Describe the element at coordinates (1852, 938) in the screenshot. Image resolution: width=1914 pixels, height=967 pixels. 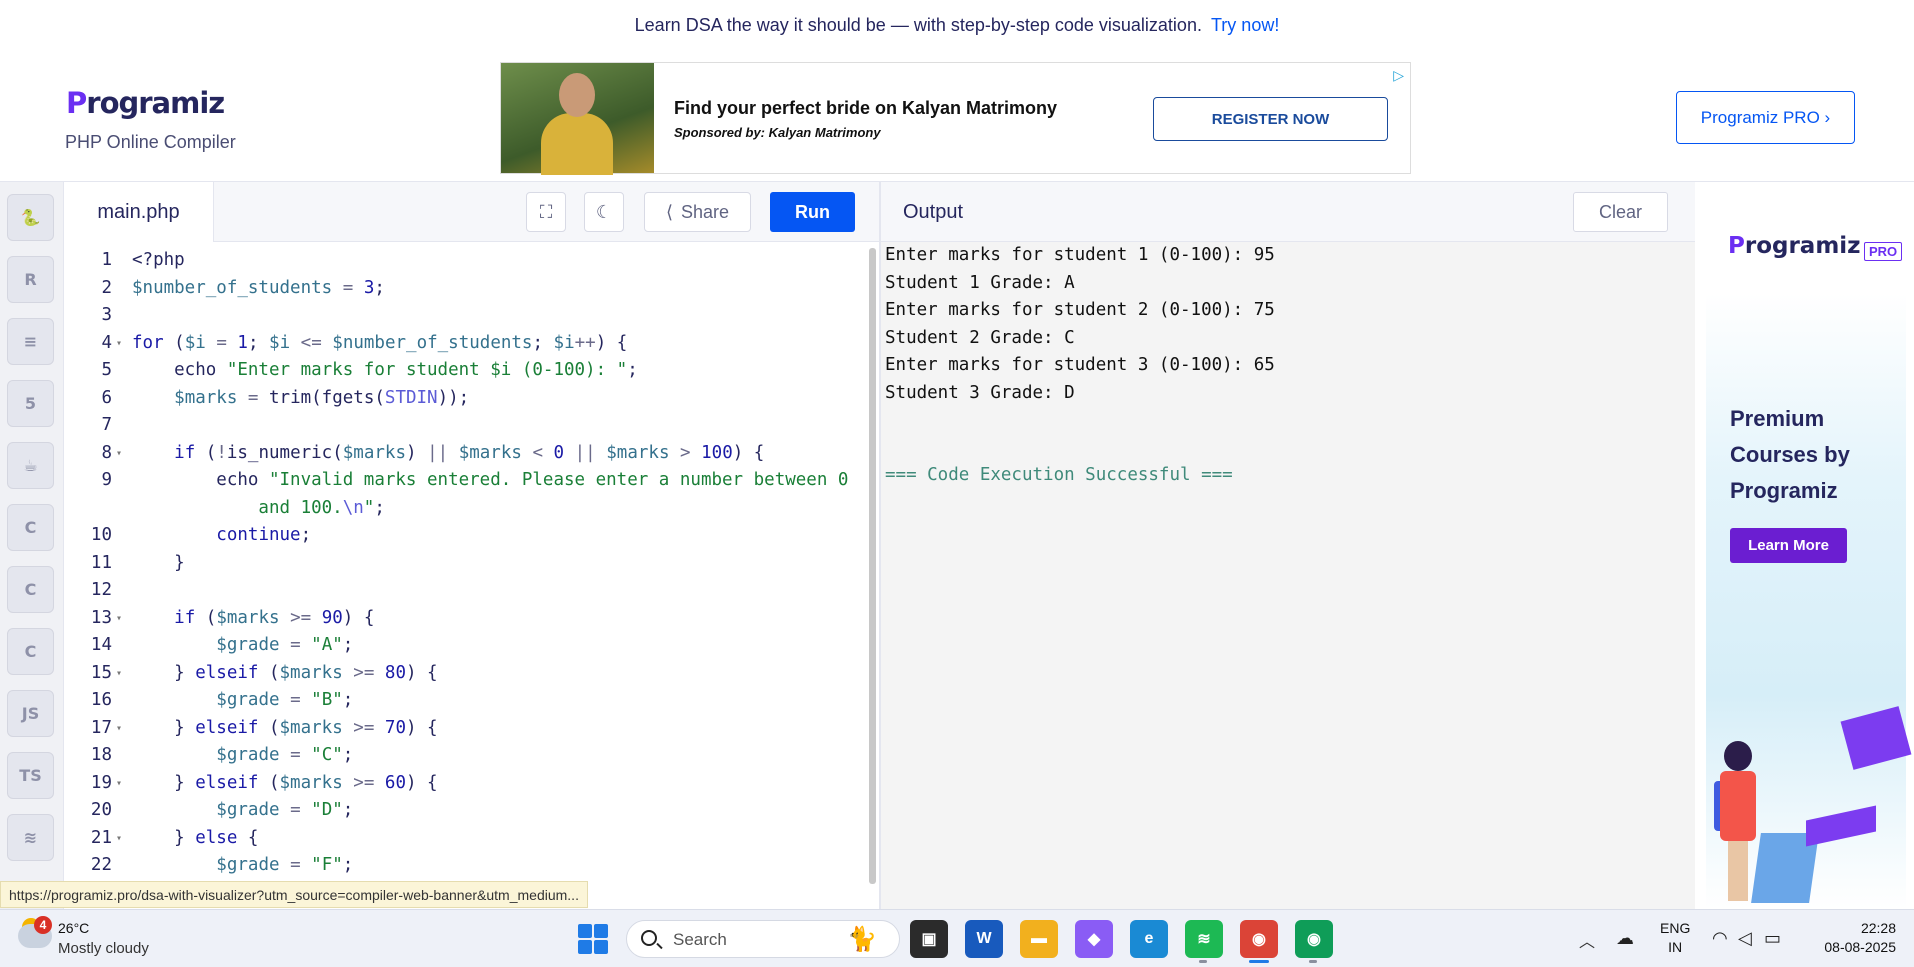
I see `clock: 22:28 08-08-2025` at that location.